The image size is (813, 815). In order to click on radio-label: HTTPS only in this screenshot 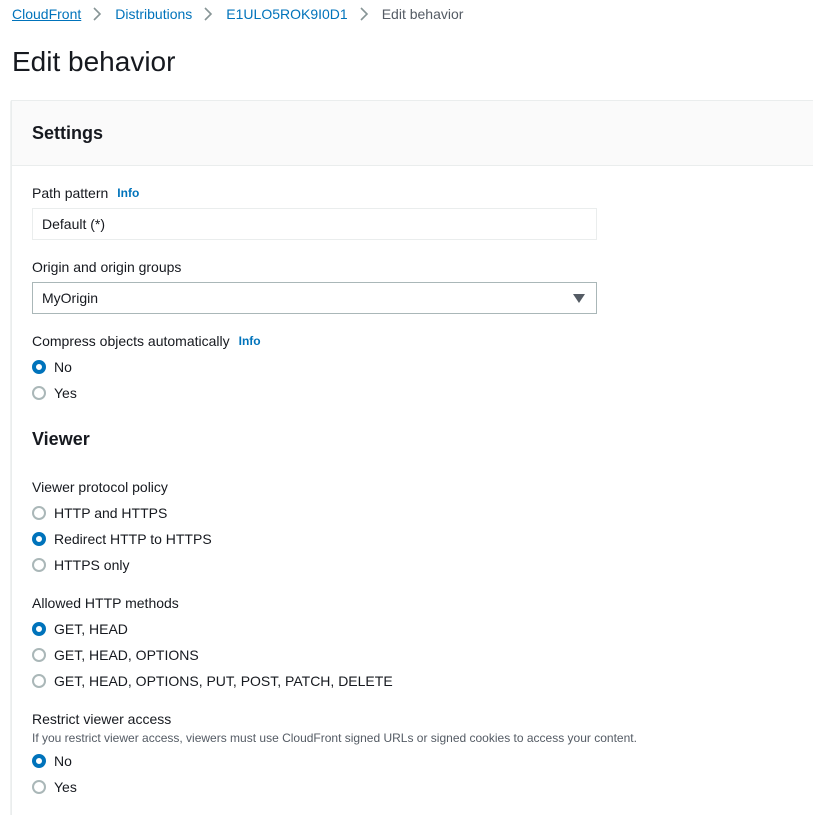, I will do `click(92, 565)`.